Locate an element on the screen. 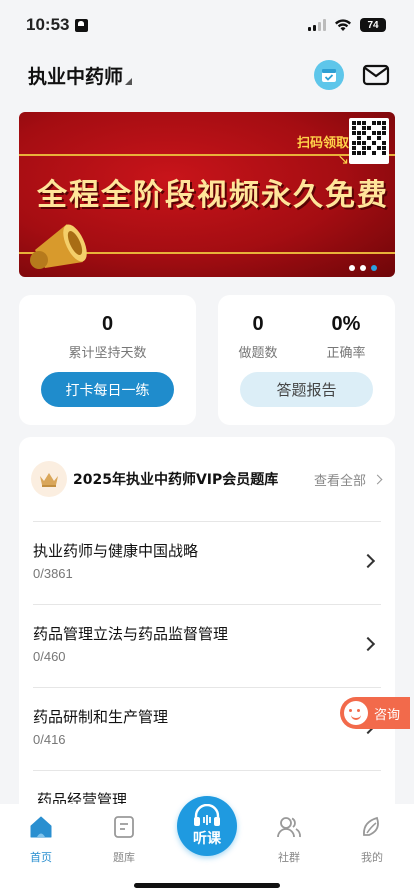 The height and width of the screenshot is (896, 414). view-all-link: 查看全部 is located at coordinates (348, 479).